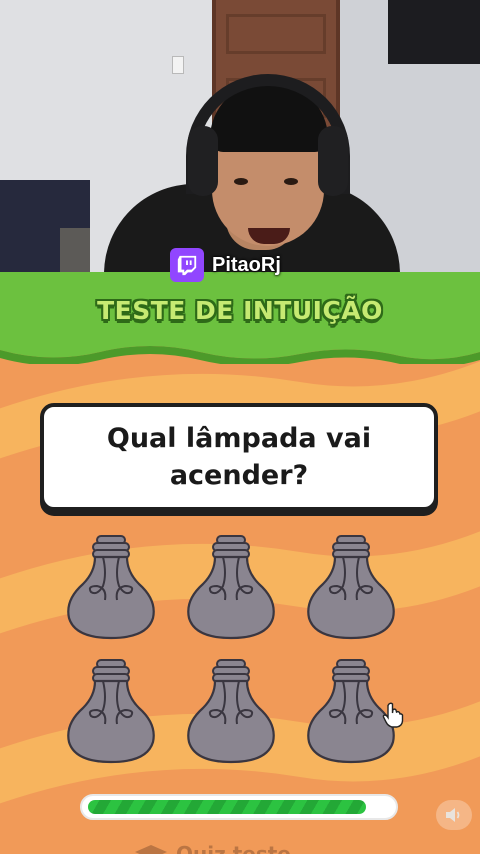 This screenshot has width=480, height=854. What do you see at coordinates (233, 848) in the screenshot?
I see `brand-text: Quiz teste` at bounding box center [233, 848].